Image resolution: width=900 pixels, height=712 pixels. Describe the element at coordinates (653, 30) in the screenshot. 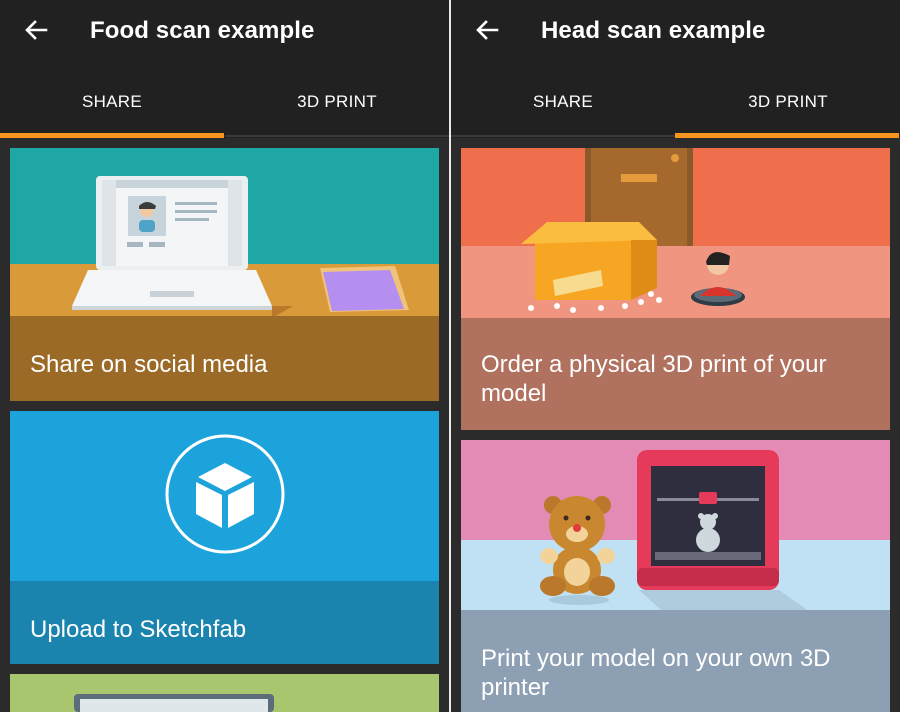

I see `page-title: Head scan example` at that location.